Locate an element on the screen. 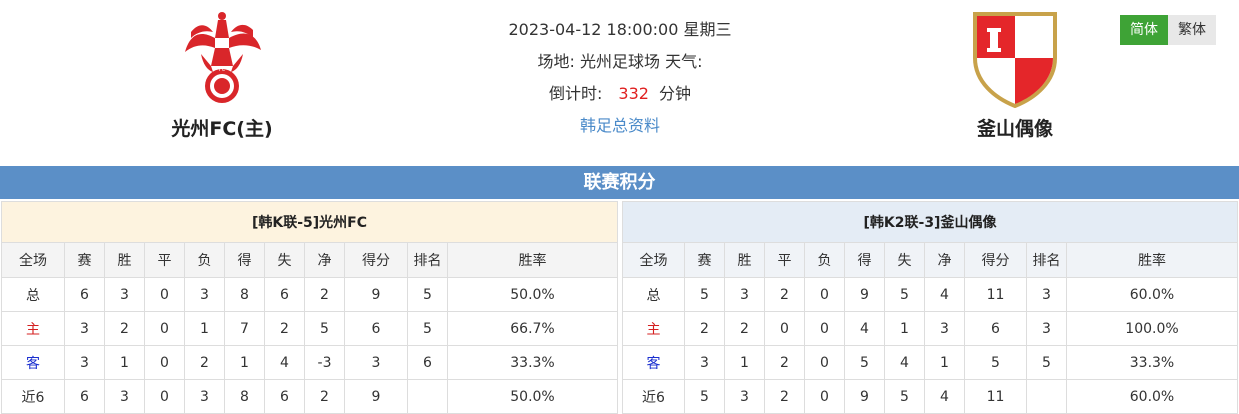 The height and width of the screenshot is (414, 1239). table-row: 总 6 3 0 3 8 6 2 9 5 50.0% is located at coordinates (309, 294).